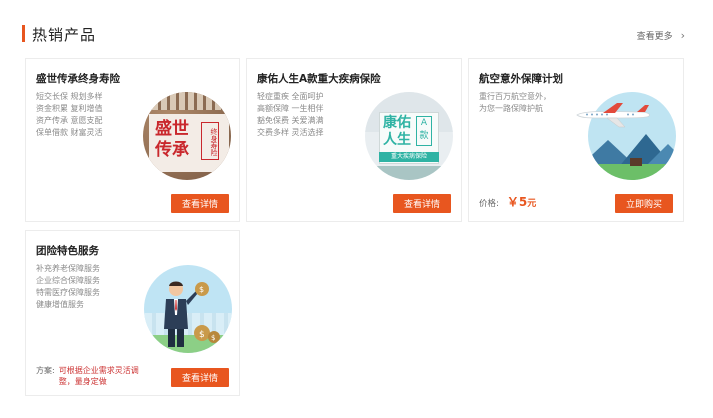 This screenshot has height=418, width=713. I want to click on feature-line: 豁免保费 关爱满满, so click(290, 120).